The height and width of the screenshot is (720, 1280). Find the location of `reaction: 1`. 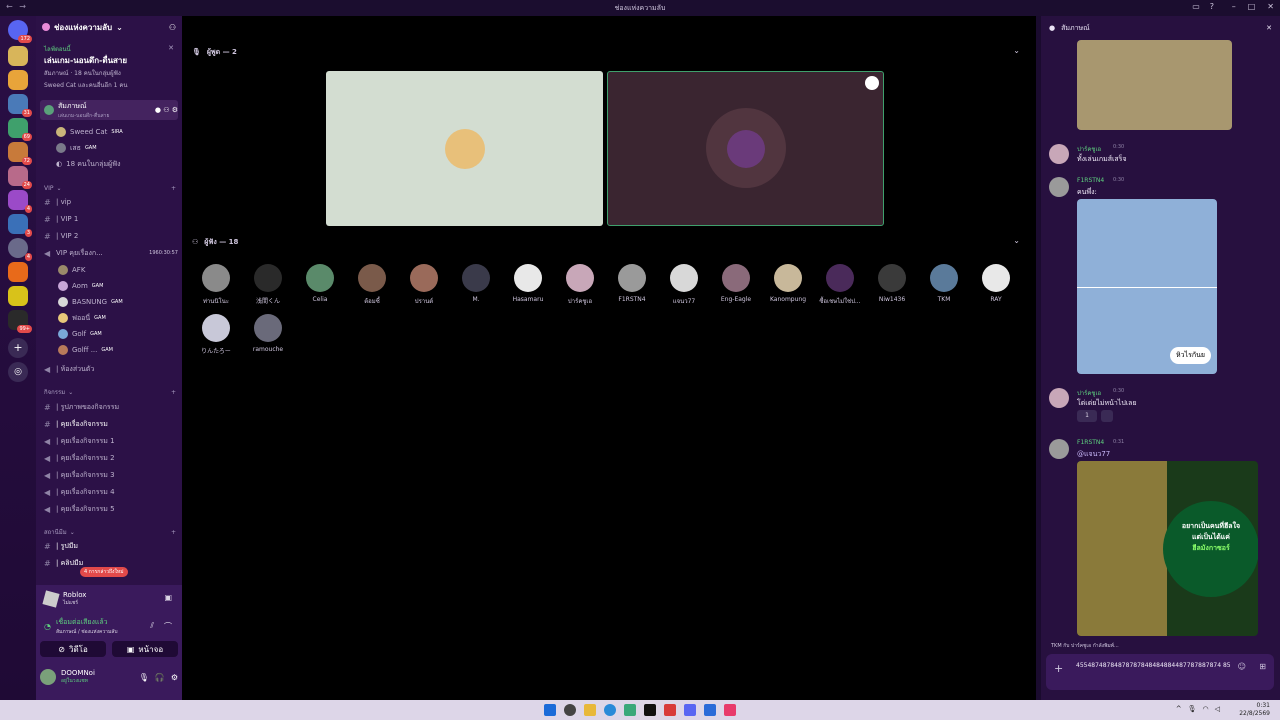

reaction: 1 is located at coordinates (1087, 416).